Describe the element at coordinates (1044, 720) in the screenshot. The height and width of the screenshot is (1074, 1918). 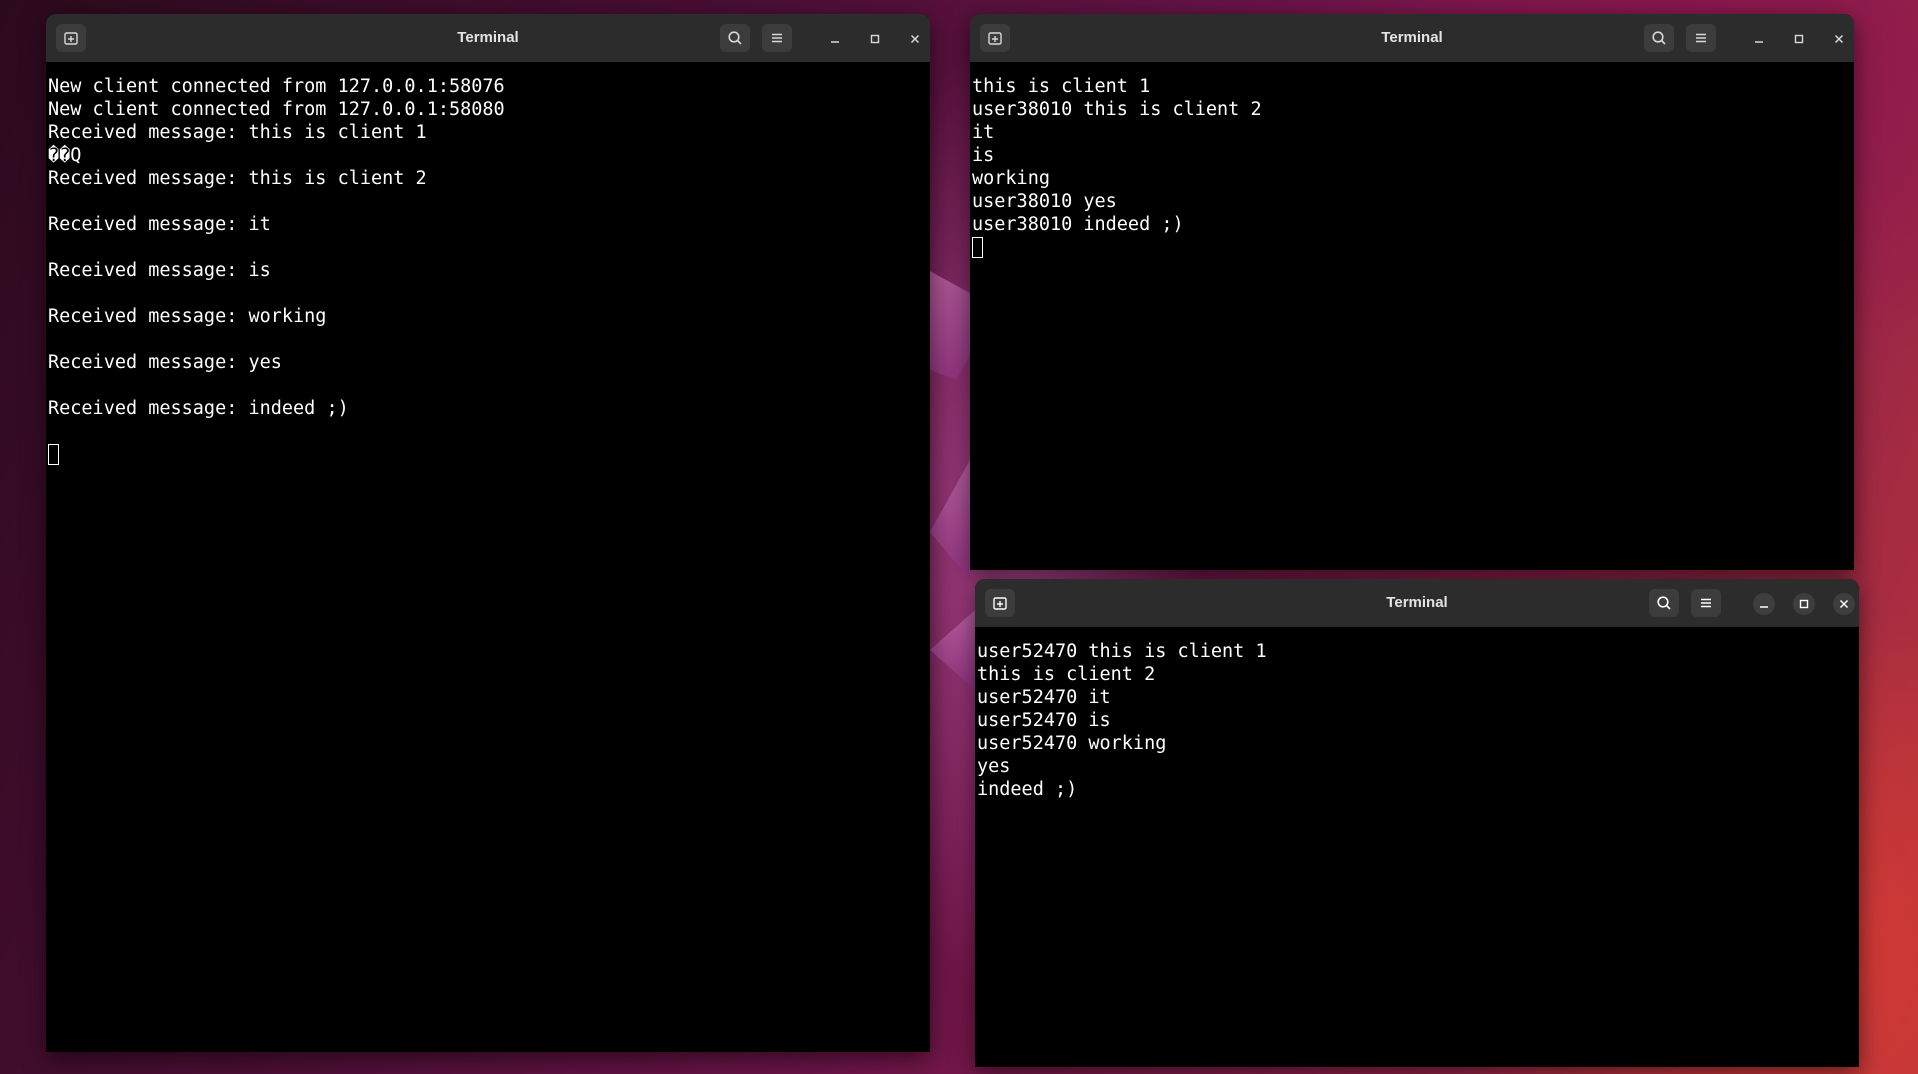
I see `output-line: user52470 is` at that location.